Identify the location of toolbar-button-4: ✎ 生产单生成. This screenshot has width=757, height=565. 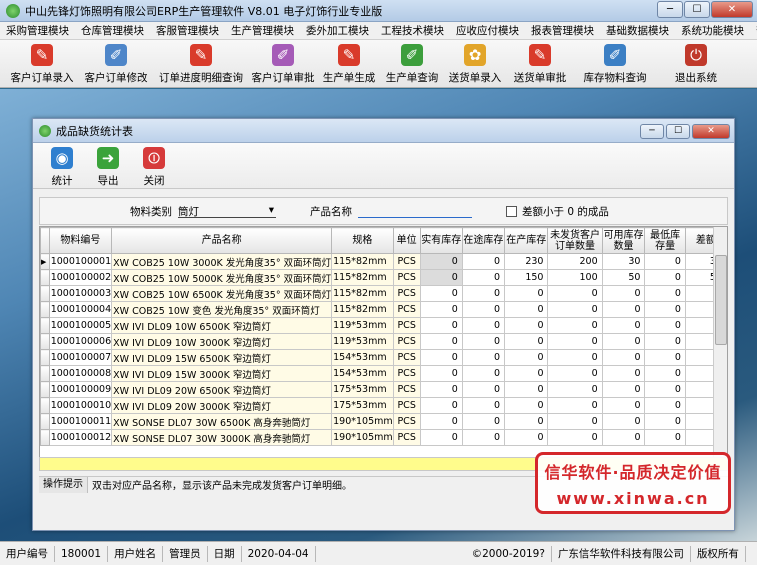
(349, 63).